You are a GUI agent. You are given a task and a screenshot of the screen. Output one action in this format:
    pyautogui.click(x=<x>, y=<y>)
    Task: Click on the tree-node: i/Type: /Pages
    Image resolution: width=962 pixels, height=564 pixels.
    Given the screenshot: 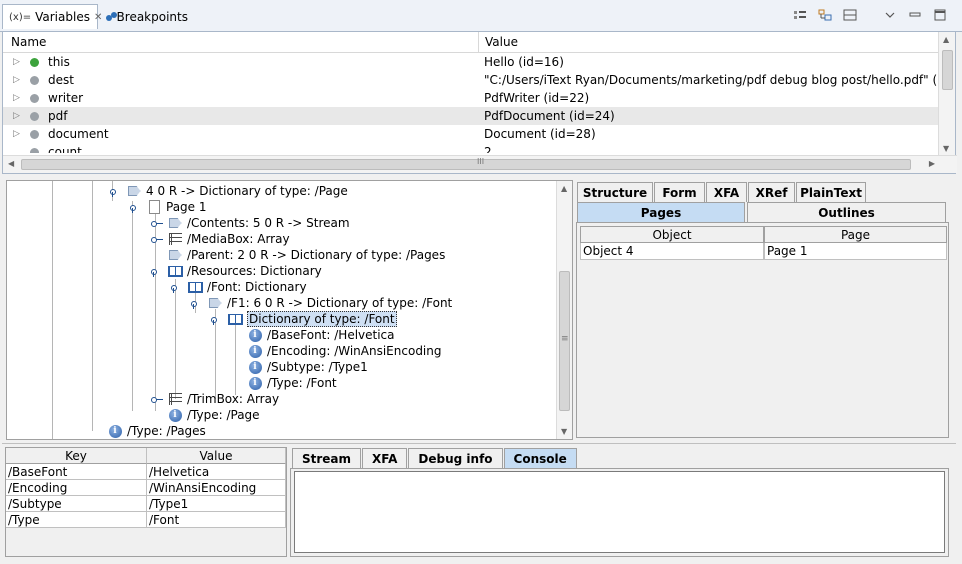 What is the action you would take?
    pyautogui.click(x=156, y=431)
    